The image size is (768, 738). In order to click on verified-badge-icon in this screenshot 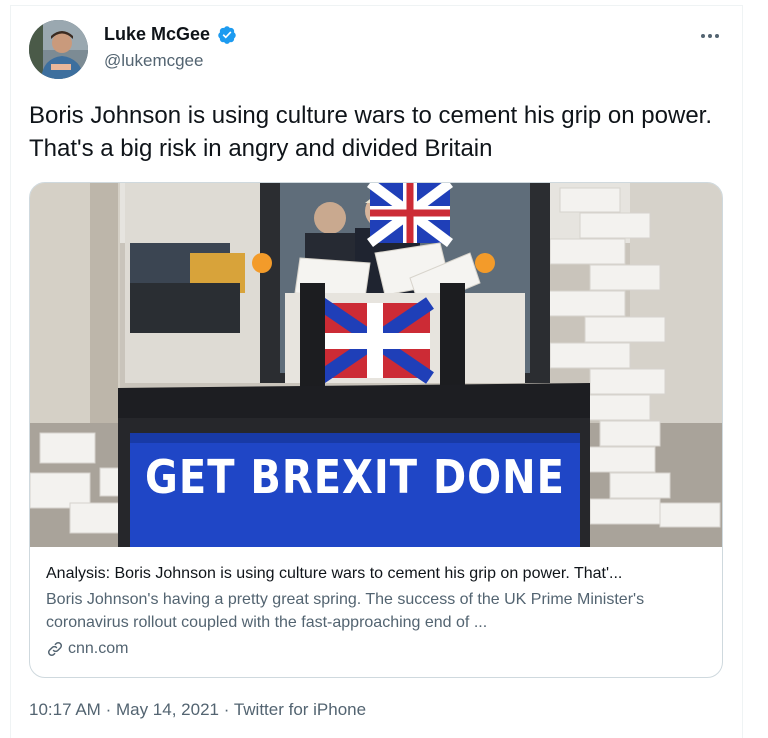, I will do `click(227, 35)`.